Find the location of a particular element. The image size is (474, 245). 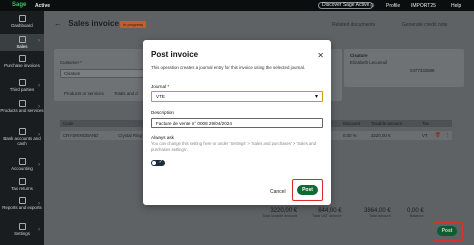

balance: 0,00 € Balance is located at coordinates (415, 213).